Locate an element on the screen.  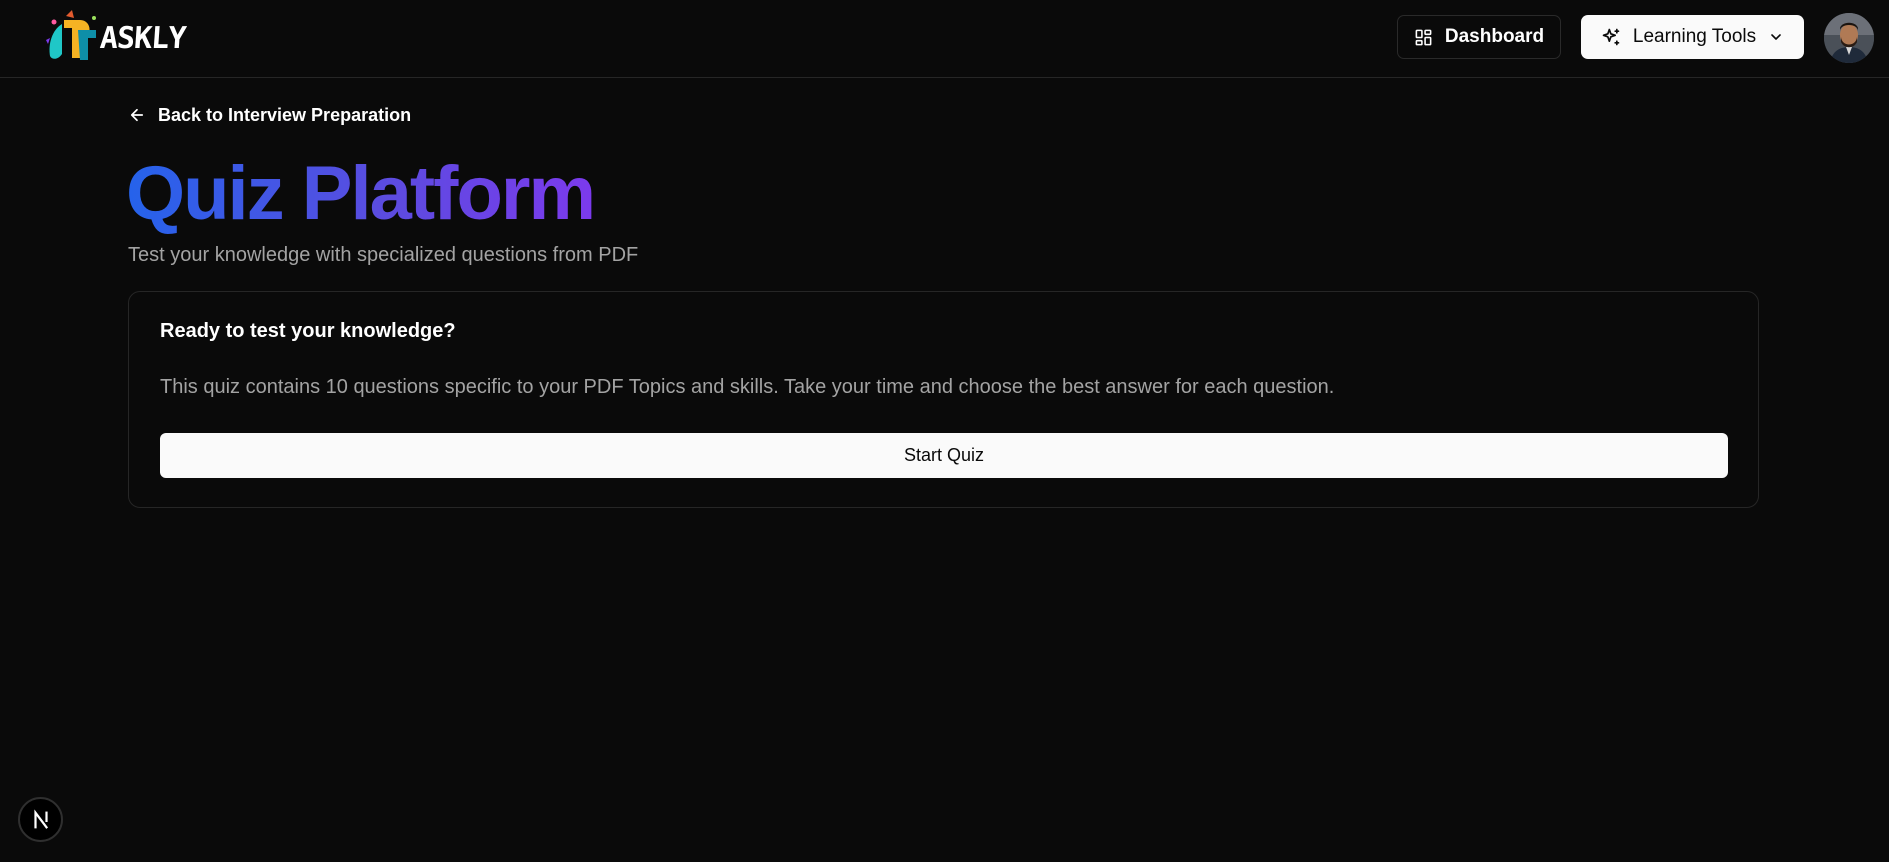
logo-wordmark: ASKLY is located at coordinates (142, 38).